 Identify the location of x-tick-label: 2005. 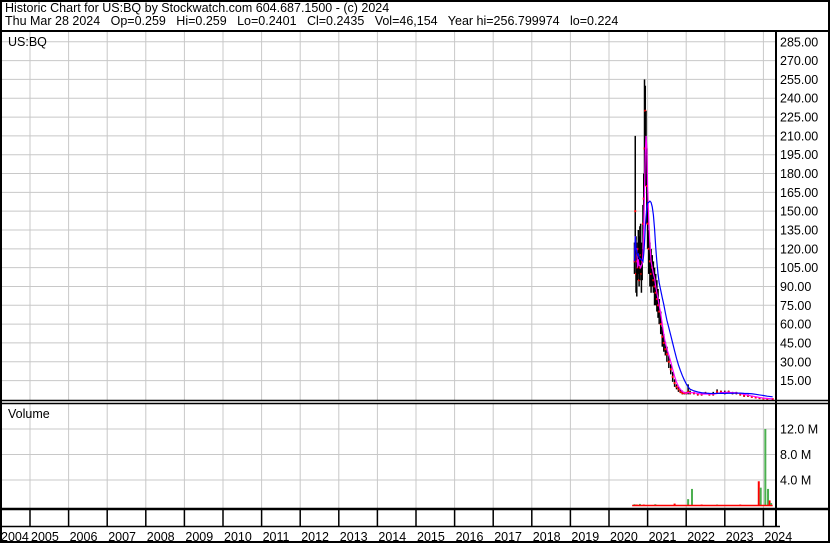
(45, 536).